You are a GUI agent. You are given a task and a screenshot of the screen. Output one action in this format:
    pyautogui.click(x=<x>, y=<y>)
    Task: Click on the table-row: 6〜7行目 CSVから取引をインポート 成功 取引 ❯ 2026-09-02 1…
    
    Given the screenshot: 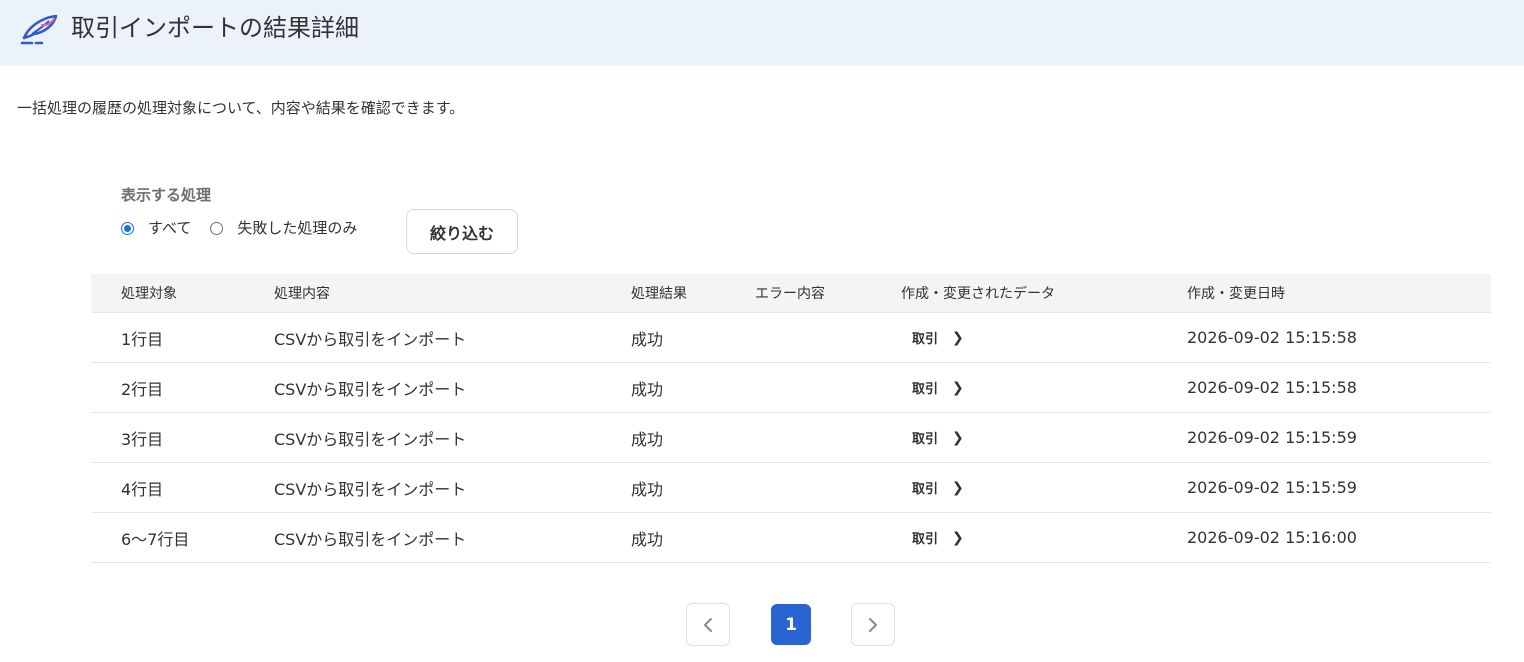 What is the action you would take?
    pyautogui.click(x=791, y=537)
    